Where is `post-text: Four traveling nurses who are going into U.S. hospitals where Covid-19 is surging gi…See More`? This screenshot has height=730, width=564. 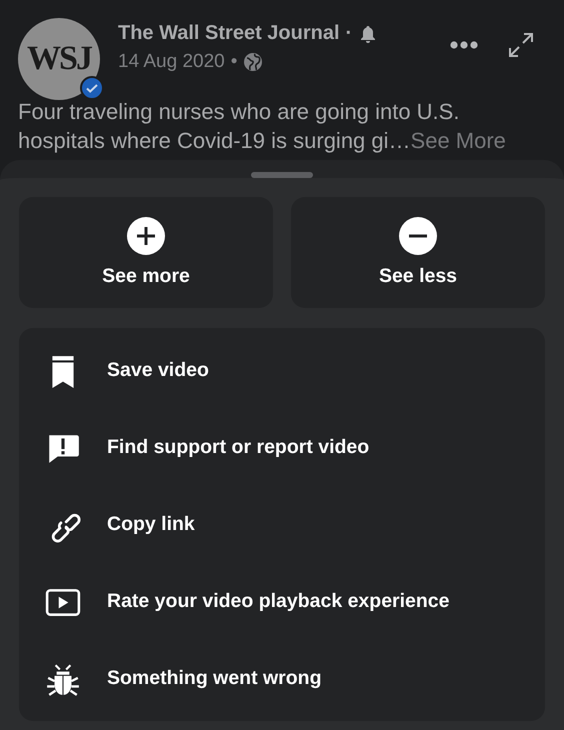
post-text: Four traveling nurses who are going into U.S. hospitals where Covid-19 is surging gi…See More is located at coordinates (262, 126).